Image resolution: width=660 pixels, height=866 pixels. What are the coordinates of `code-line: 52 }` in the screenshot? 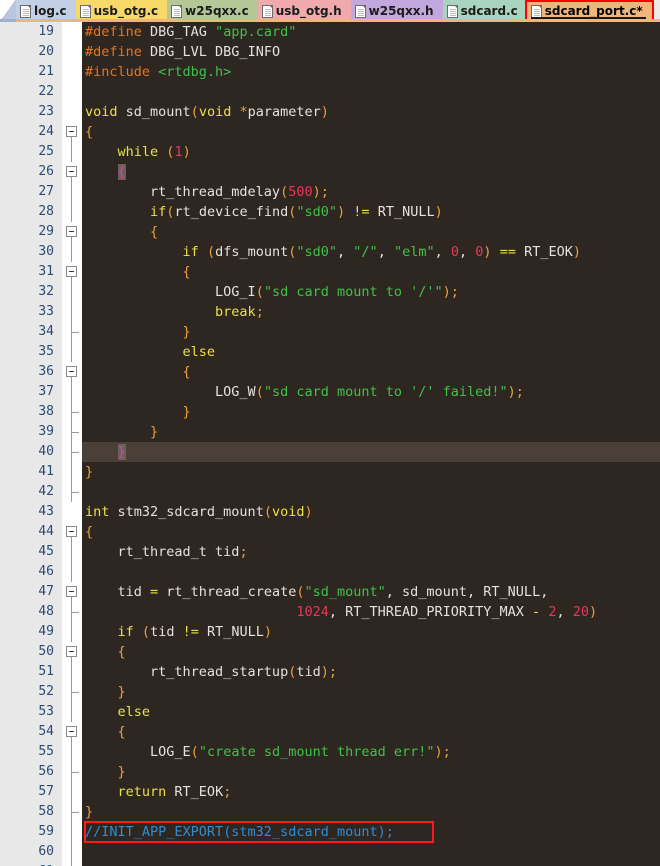 It's located at (330, 692).